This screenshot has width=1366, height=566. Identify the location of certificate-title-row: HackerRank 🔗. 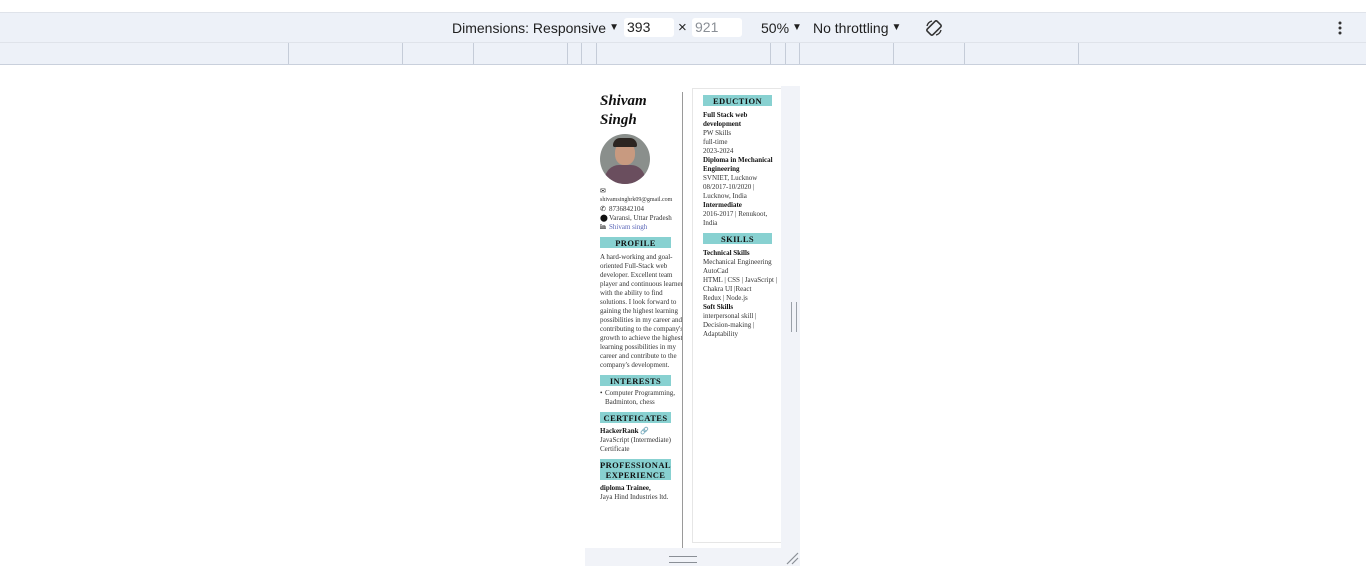
(642, 431).